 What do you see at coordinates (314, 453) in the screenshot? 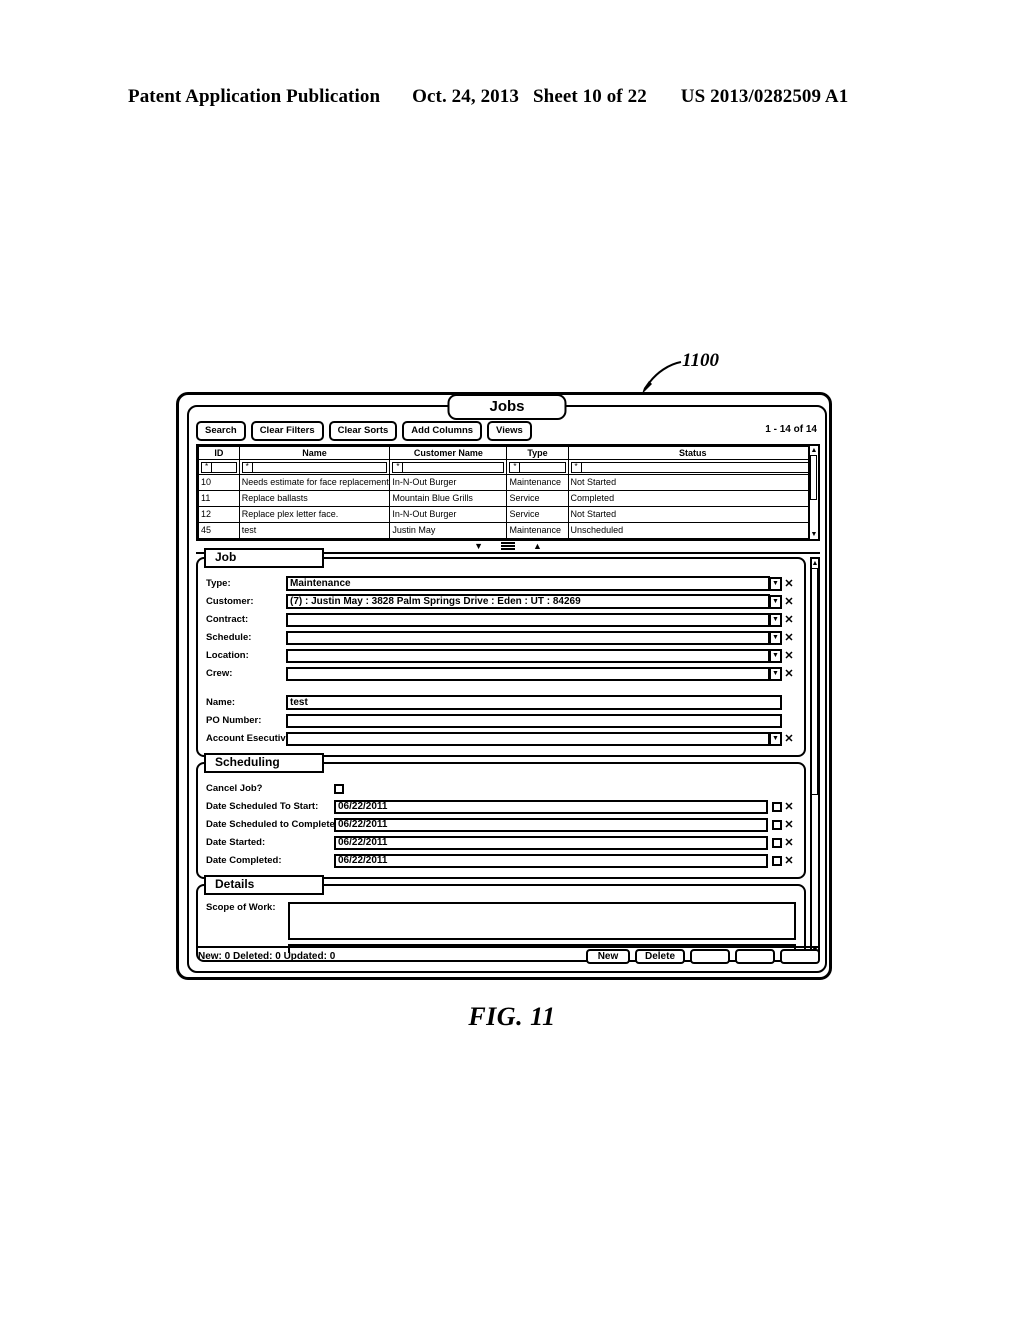
I see `column-header-name: Name` at bounding box center [314, 453].